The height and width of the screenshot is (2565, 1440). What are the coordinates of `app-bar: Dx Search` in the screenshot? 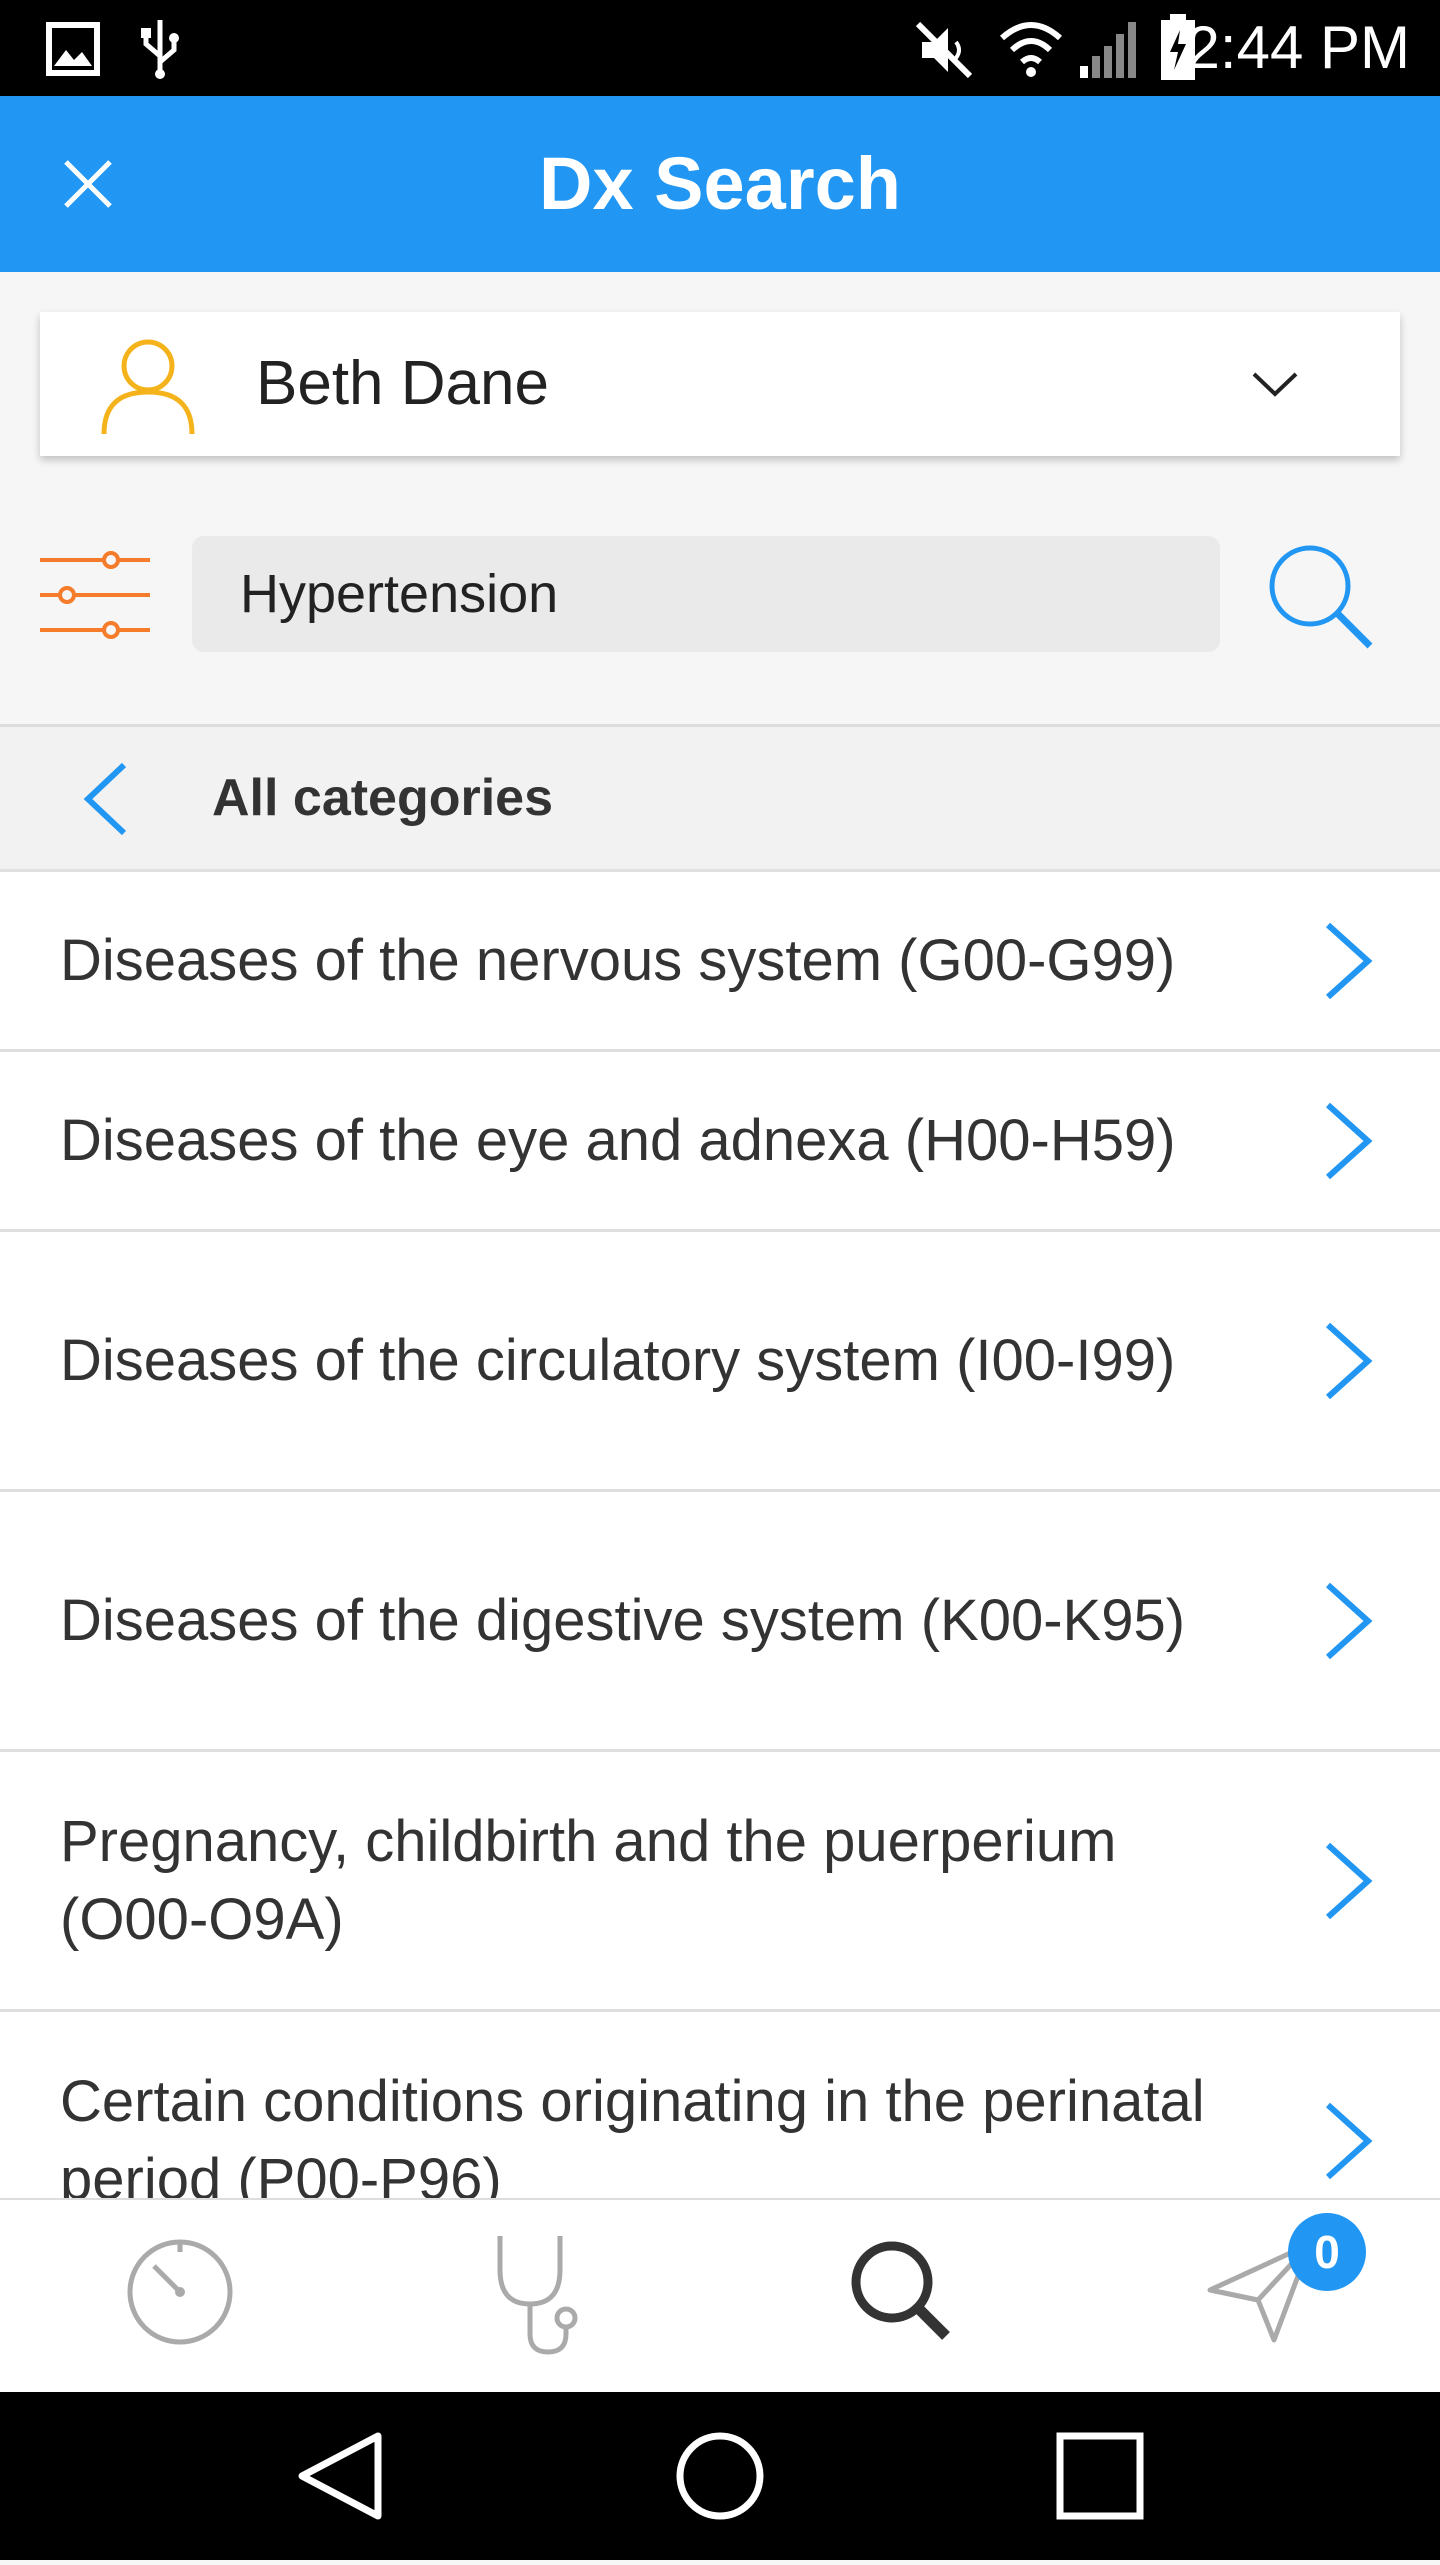 It's located at (720, 184).